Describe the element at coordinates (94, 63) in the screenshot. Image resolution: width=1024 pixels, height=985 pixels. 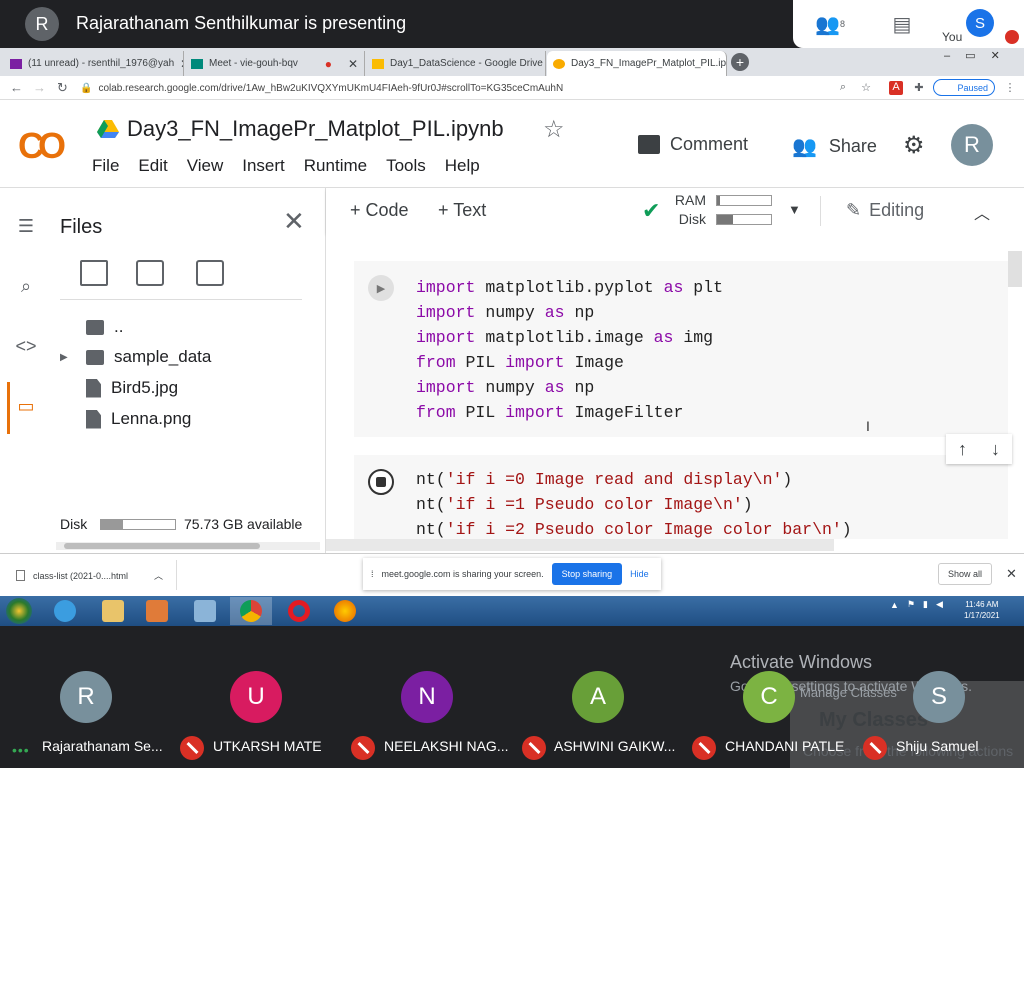
I see `tab-mail: (11 unread) - rsenthil_1976@yah ✕` at that location.